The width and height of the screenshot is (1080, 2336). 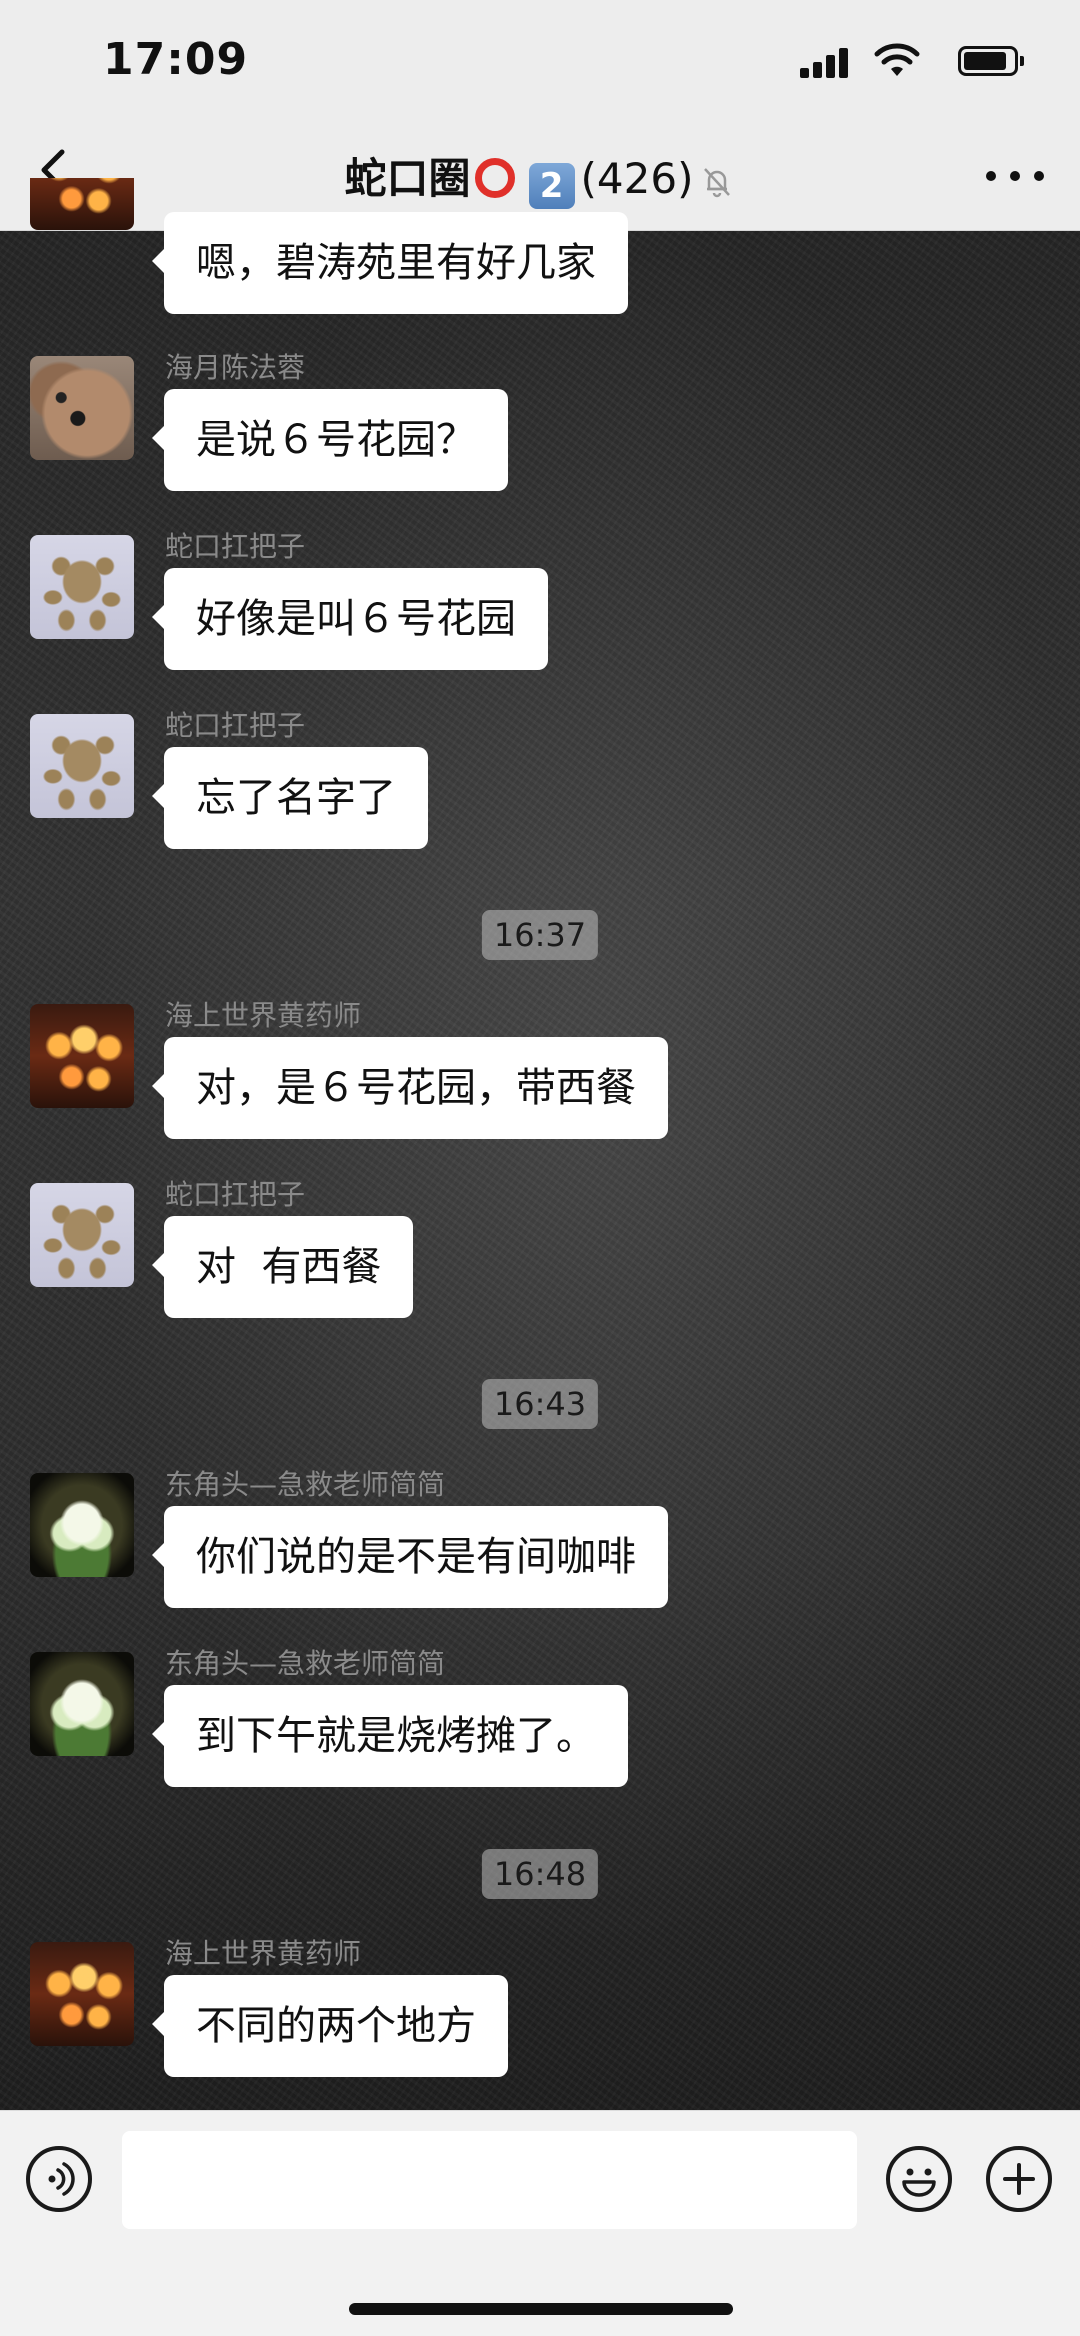 I want to click on message-bubble: 是说６号花园？, so click(x=330, y=440).